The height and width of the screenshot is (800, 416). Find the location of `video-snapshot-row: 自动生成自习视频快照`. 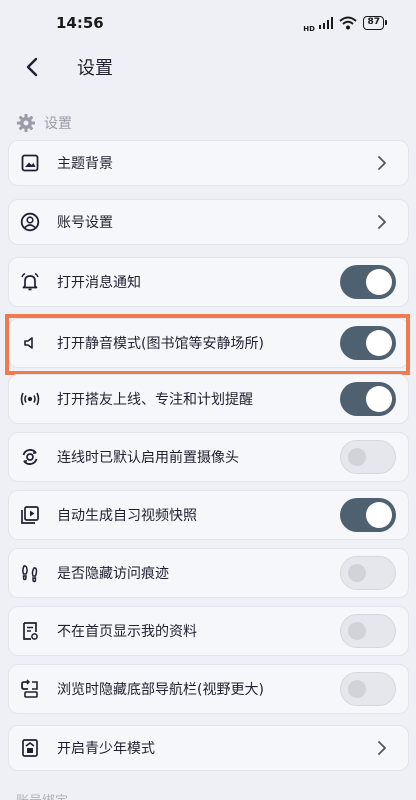

video-snapshot-row: 自动生成自习视频快照 is located at coordinates (208, 515).